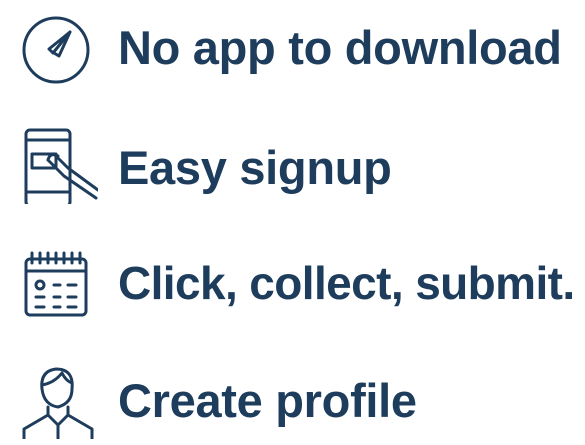 This screenshot has width=585, height=445. What do you see at coordinates (58, 46) in the screenshot?
I see `compass-icon` at bounding box center [58, 46].